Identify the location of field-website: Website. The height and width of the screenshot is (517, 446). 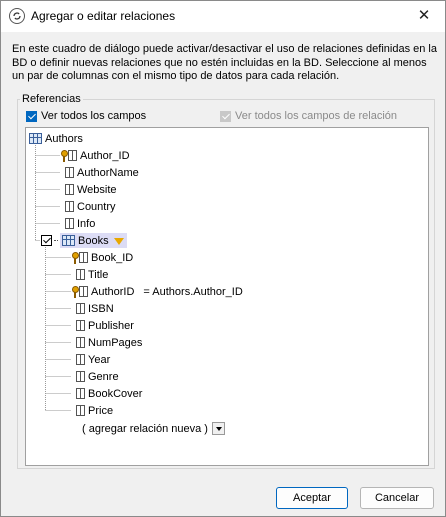
(89, 189).